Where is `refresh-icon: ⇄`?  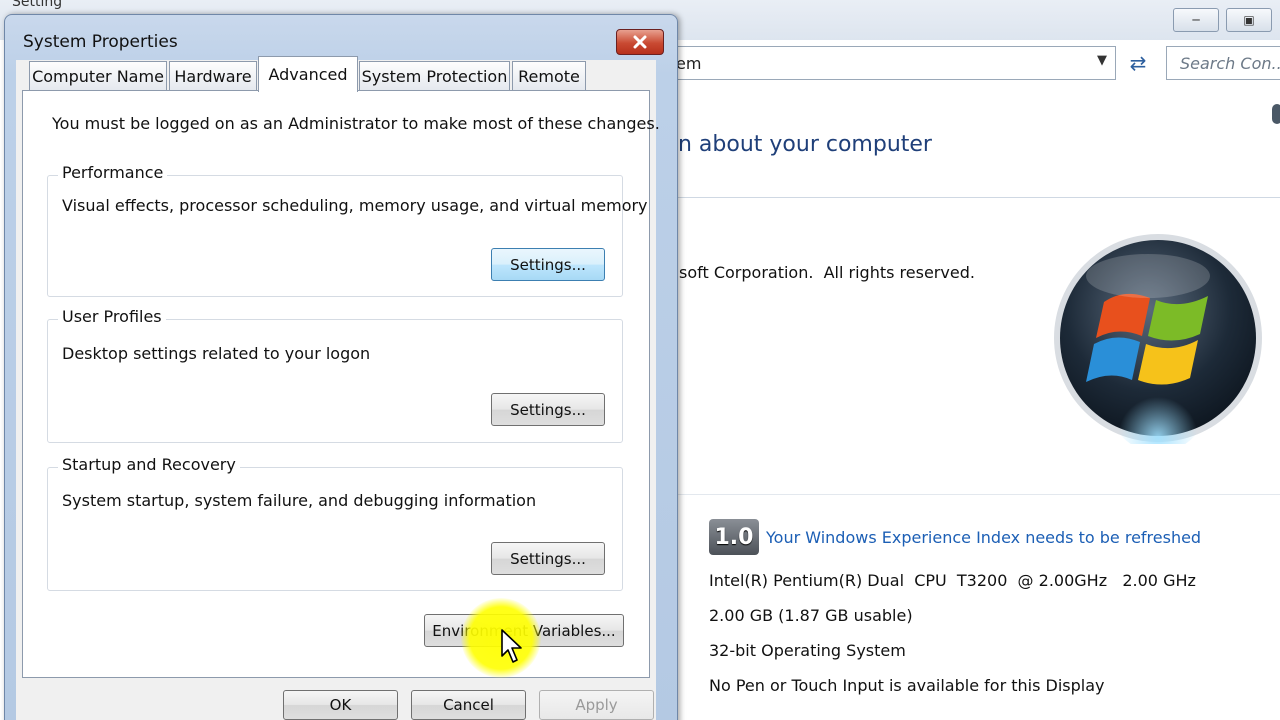
refresh-icon: ⇄ is located at coordinates (1138, 63).